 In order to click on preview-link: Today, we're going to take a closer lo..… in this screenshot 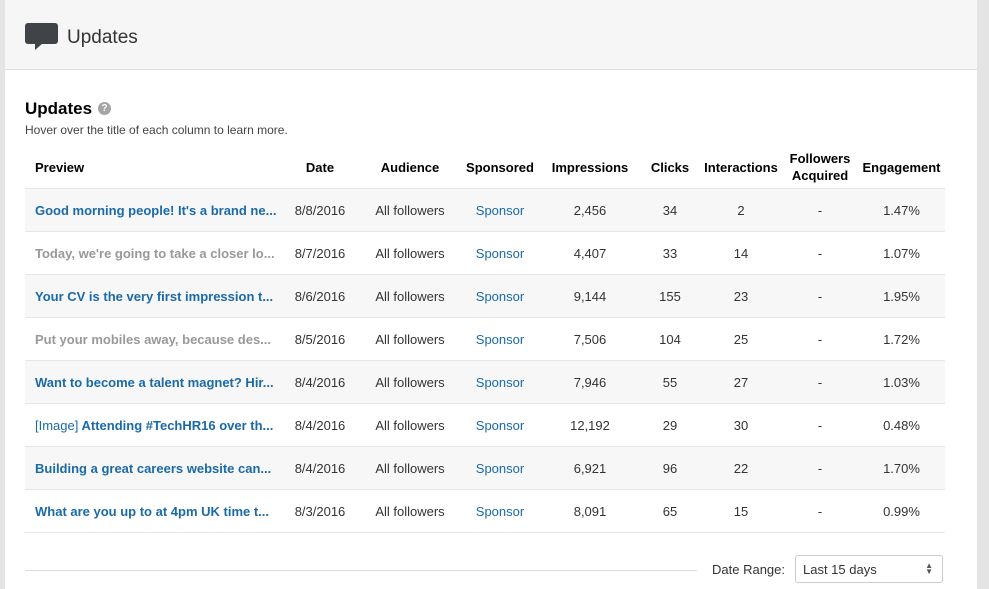, I will do `click(155, 253)`.